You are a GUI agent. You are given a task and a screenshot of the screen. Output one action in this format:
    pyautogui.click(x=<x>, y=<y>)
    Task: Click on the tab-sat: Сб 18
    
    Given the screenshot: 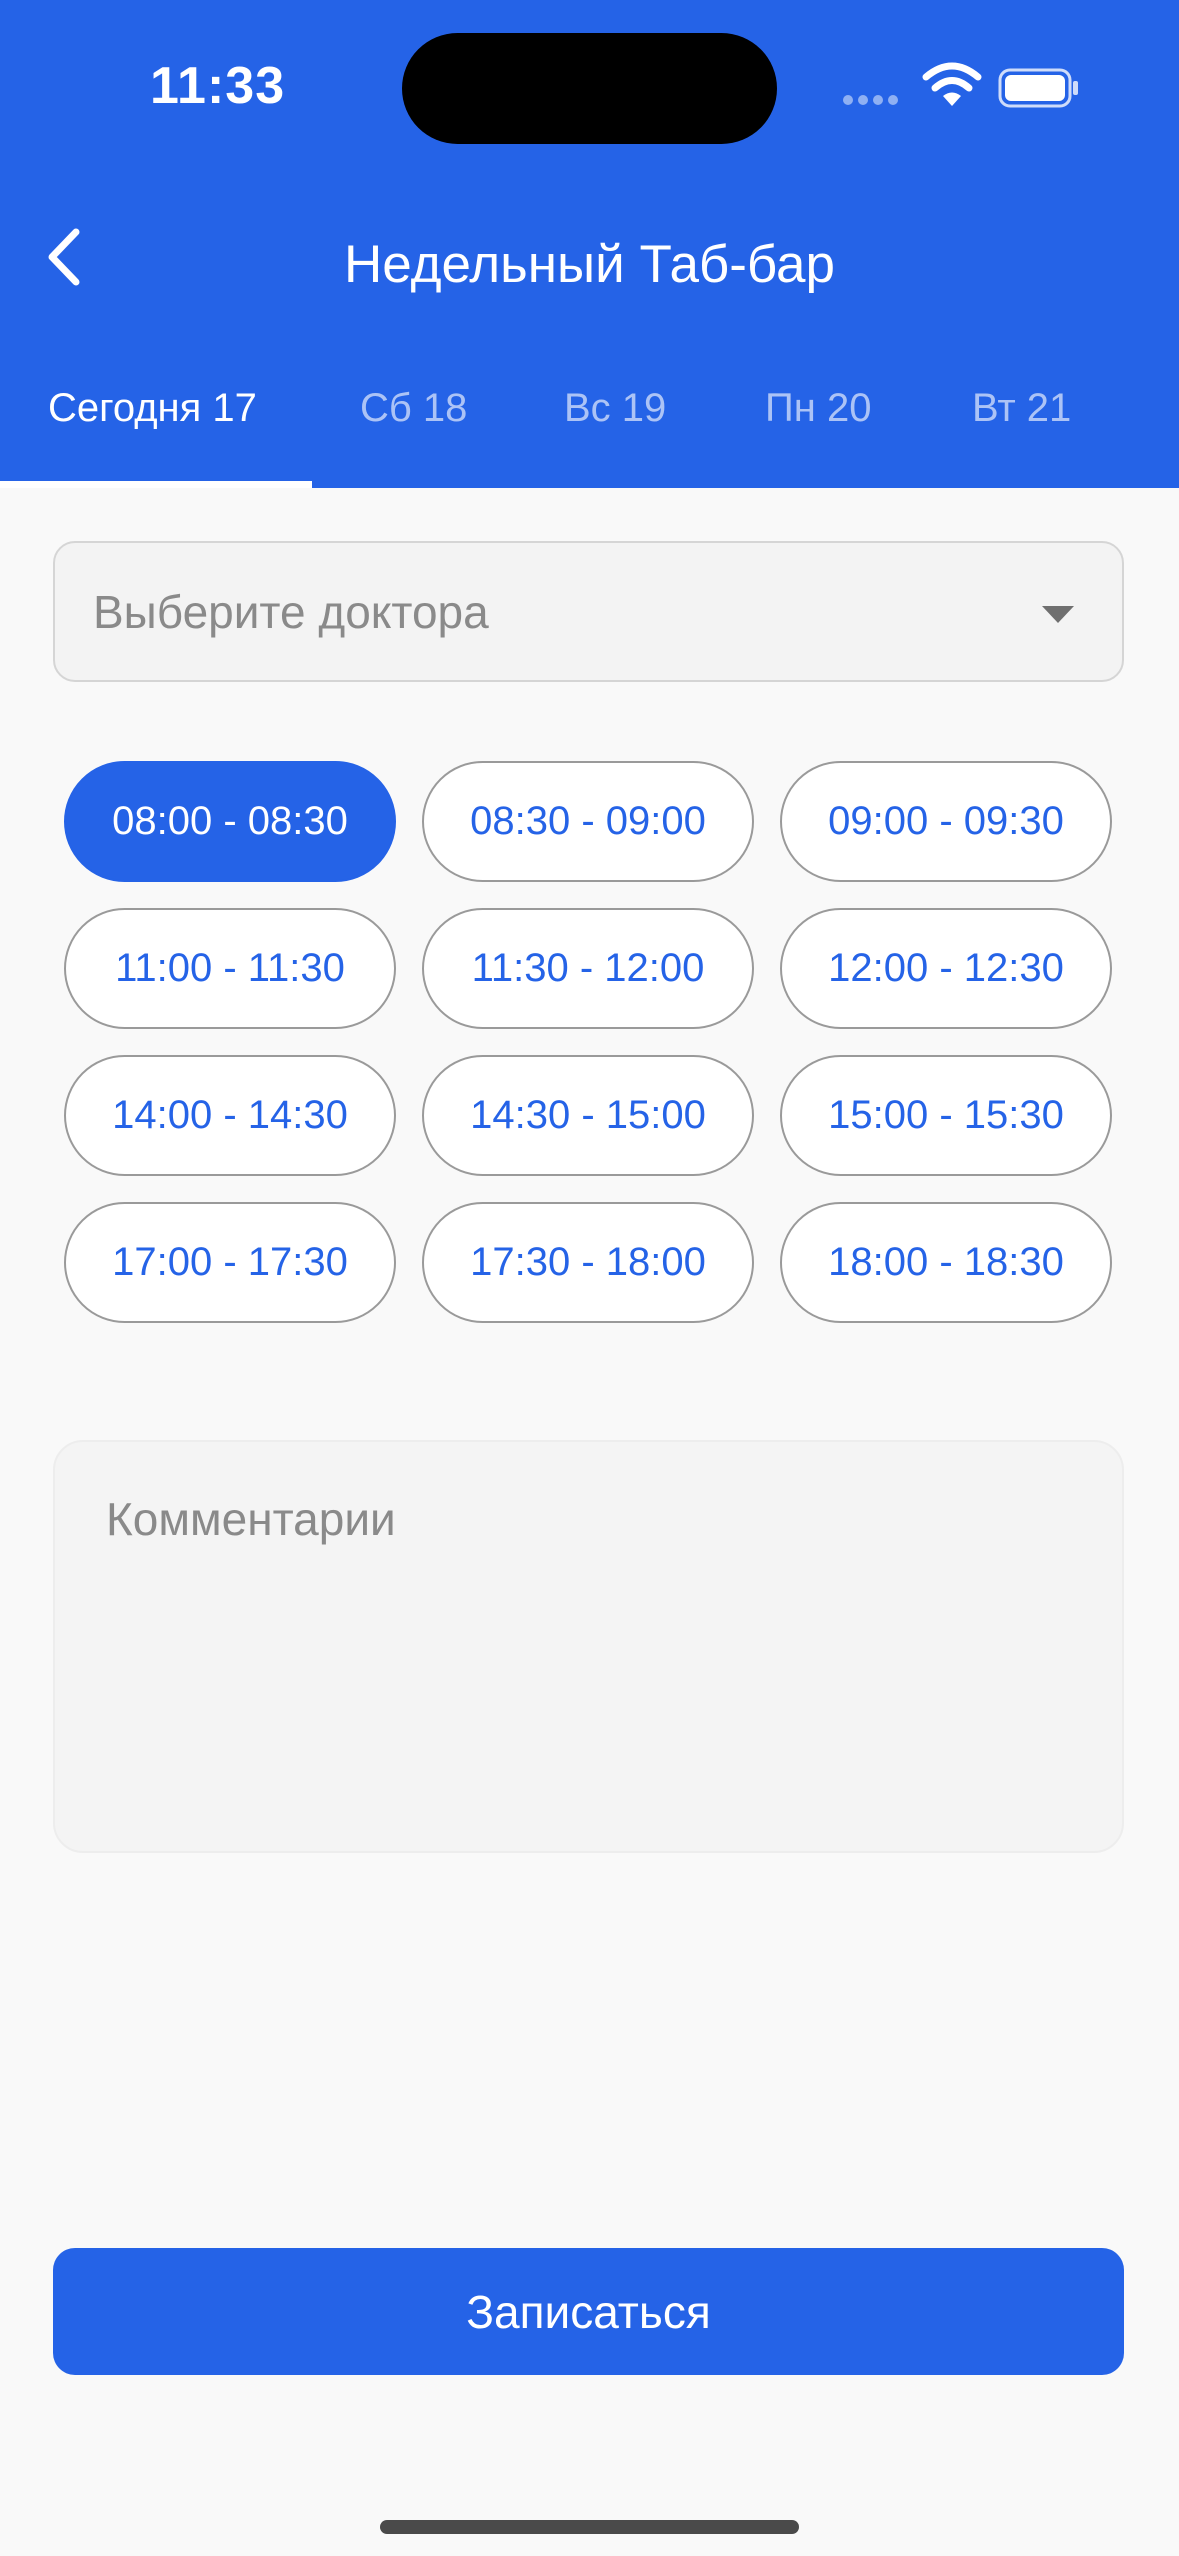 What is the action you would take?
    pyautogui.click(x=413, y=408)
    